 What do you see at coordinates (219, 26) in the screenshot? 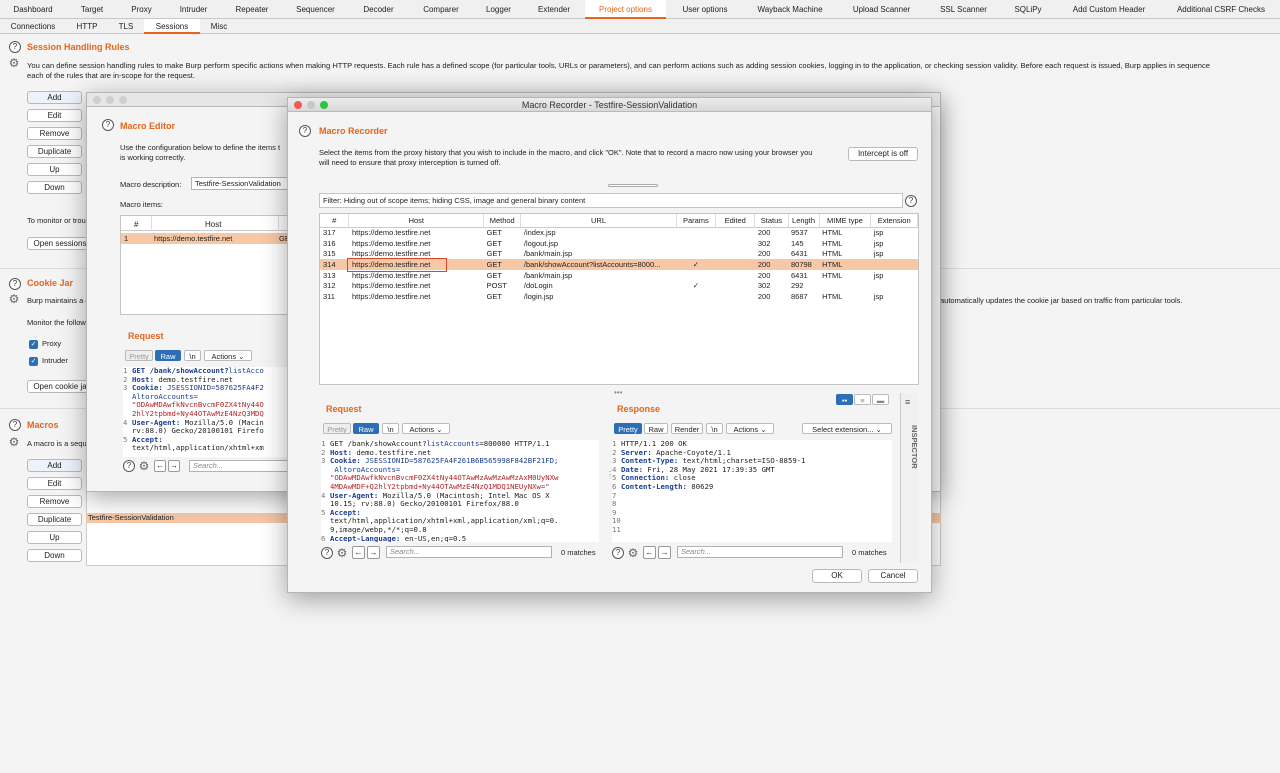
I see `sub-tab-misc: Misc` at bounding box center [219, 26].